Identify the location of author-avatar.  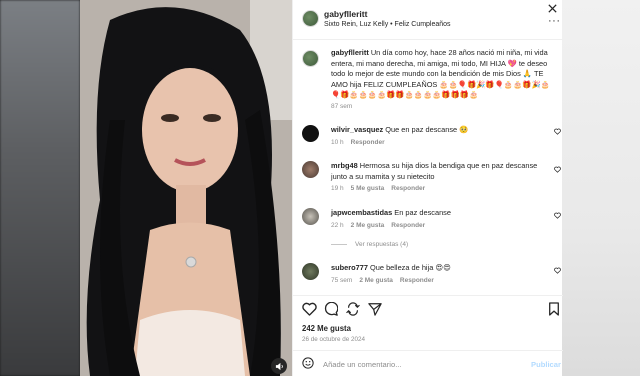
(310, 18).